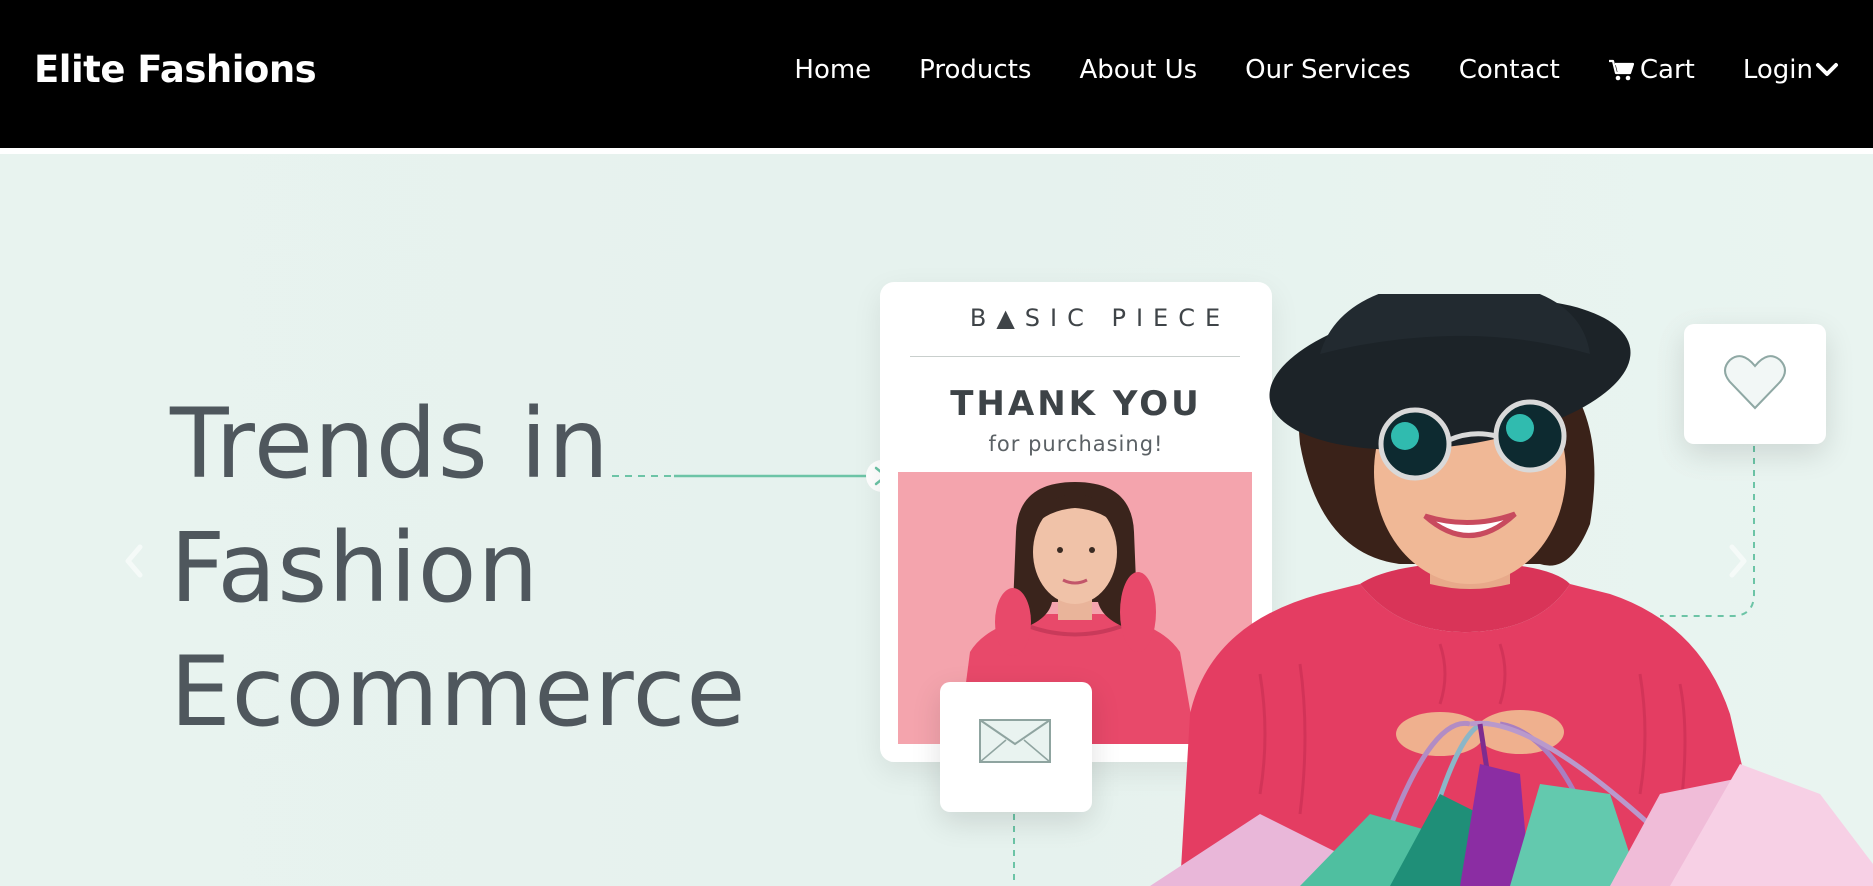 This screenshot has width=1873, height=886. Describe the element at coordinates (832, 70) in the screenshot. I see `nav-home-link: Home` at that location.